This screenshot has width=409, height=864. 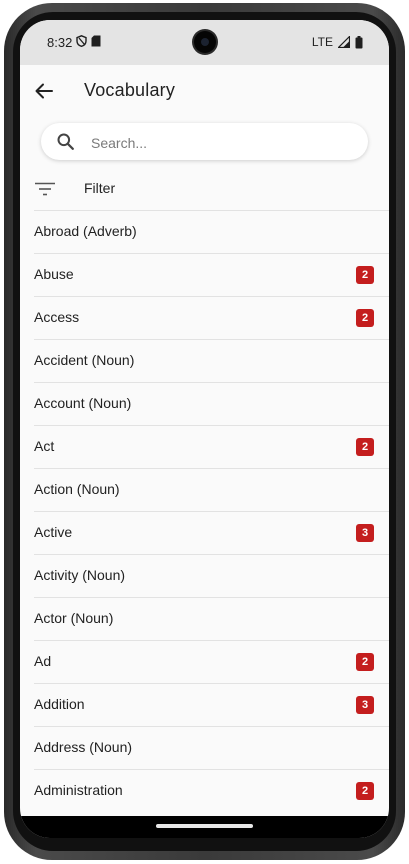 What do you see at coordinates (403, 199) in the screenshot?
I see `power-button` at bounding box center [403, 199].